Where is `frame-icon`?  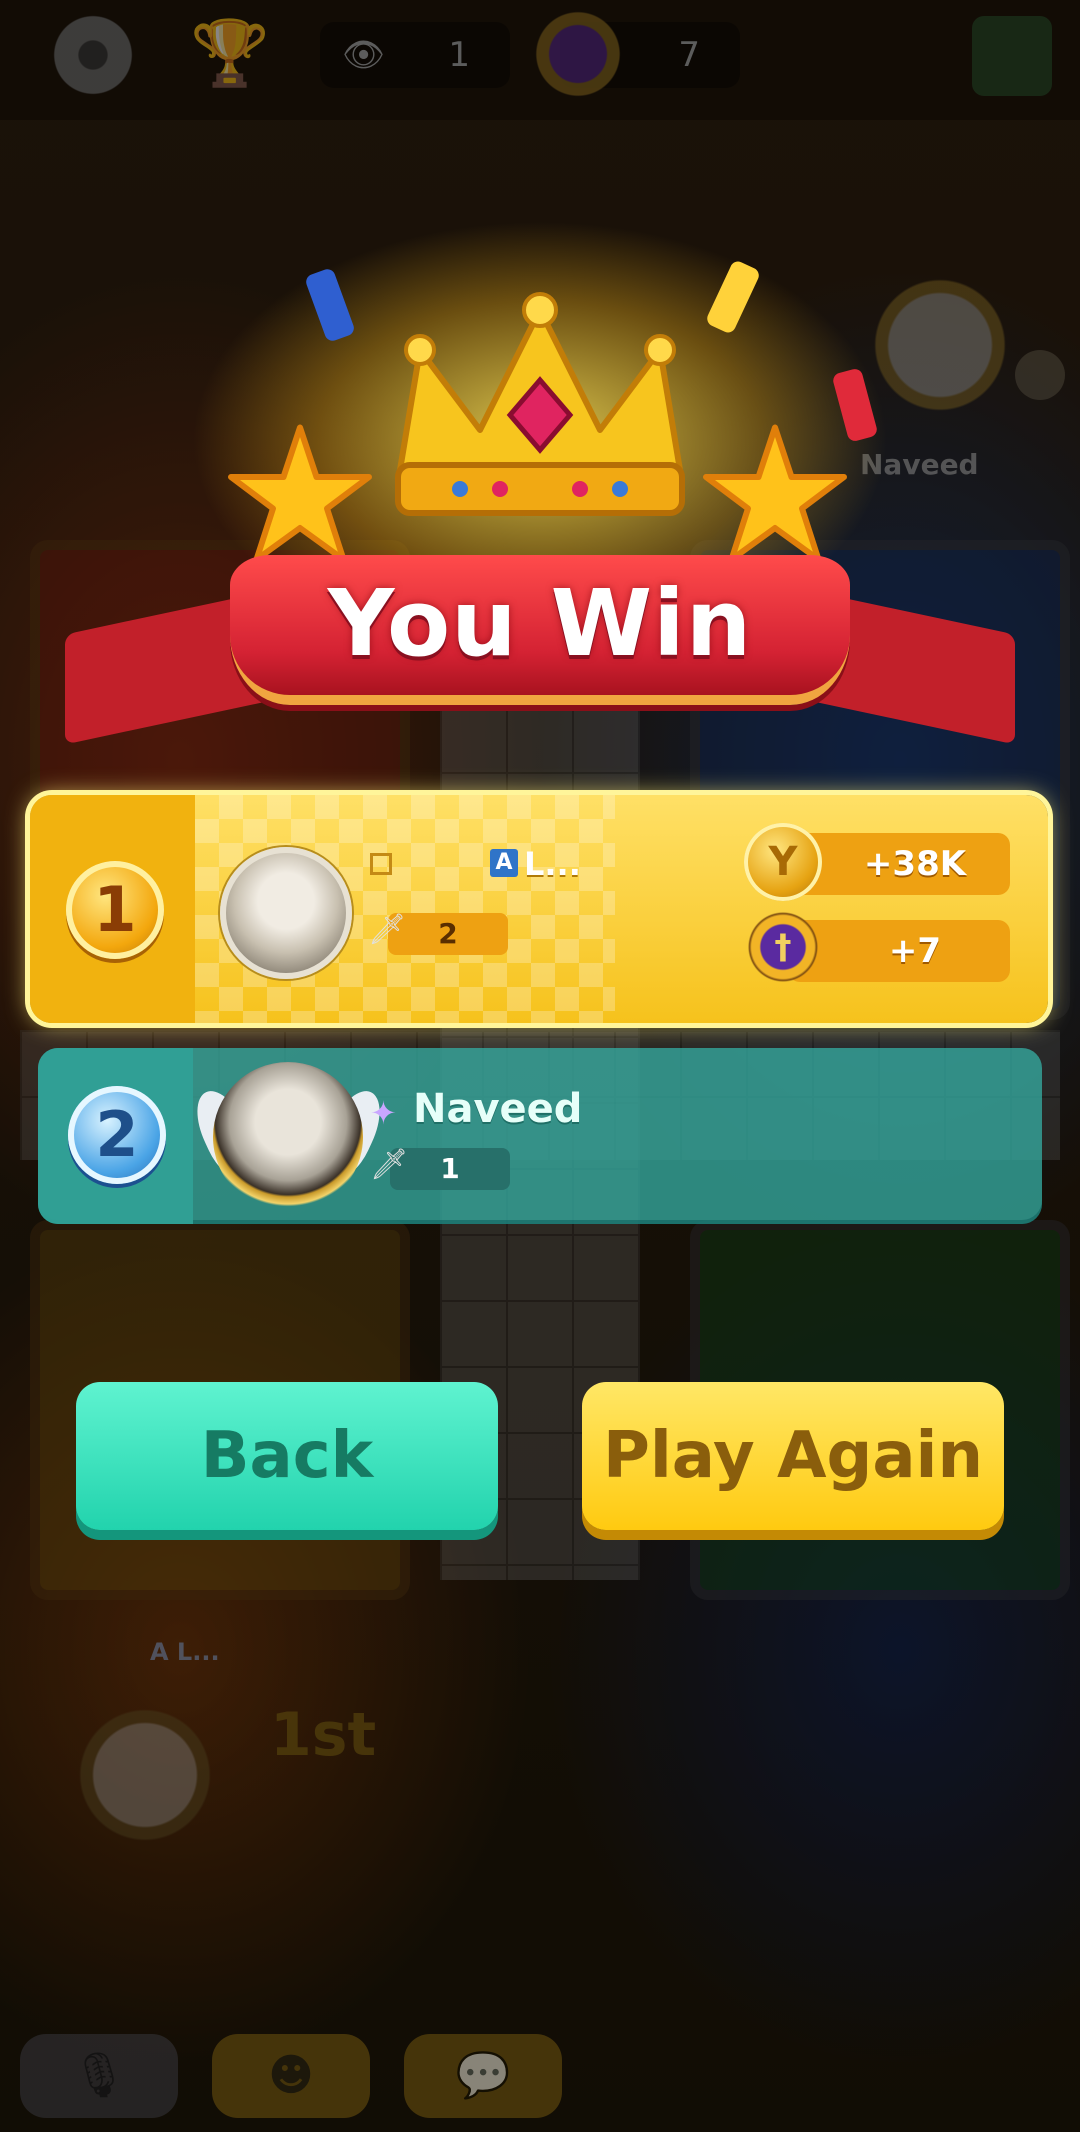
frame-icon is located at coordinates (381, 864).